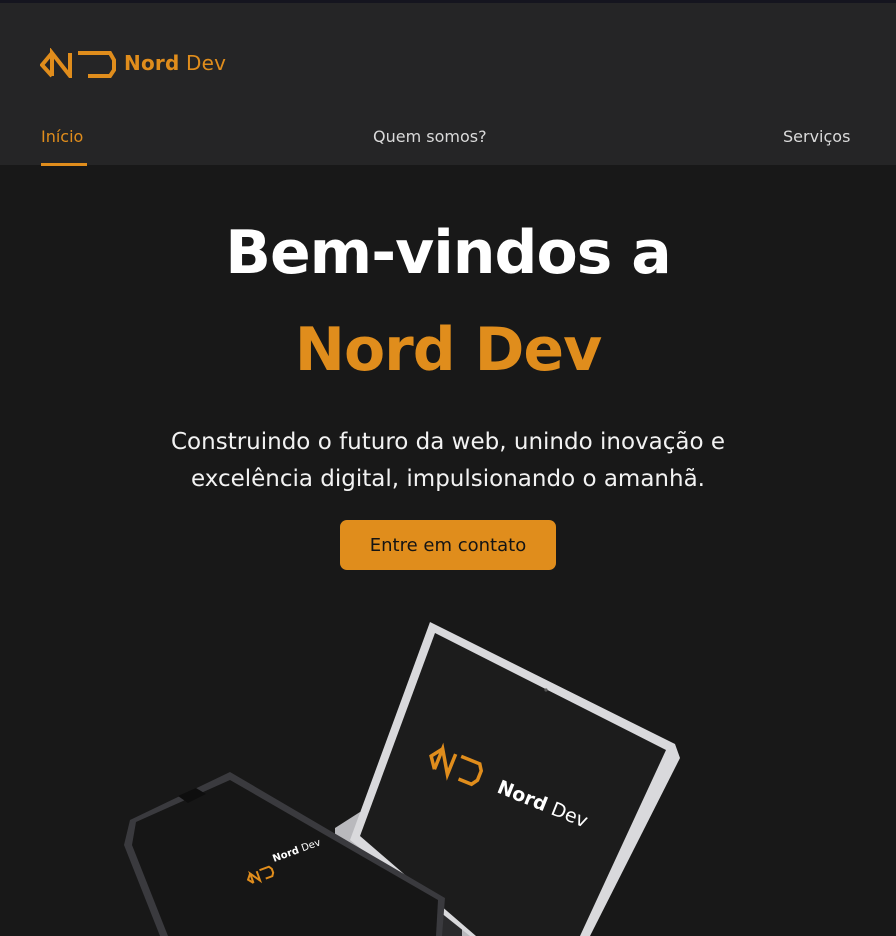  I want to click on brand-logo: Nord Dev, so click(133, 63).